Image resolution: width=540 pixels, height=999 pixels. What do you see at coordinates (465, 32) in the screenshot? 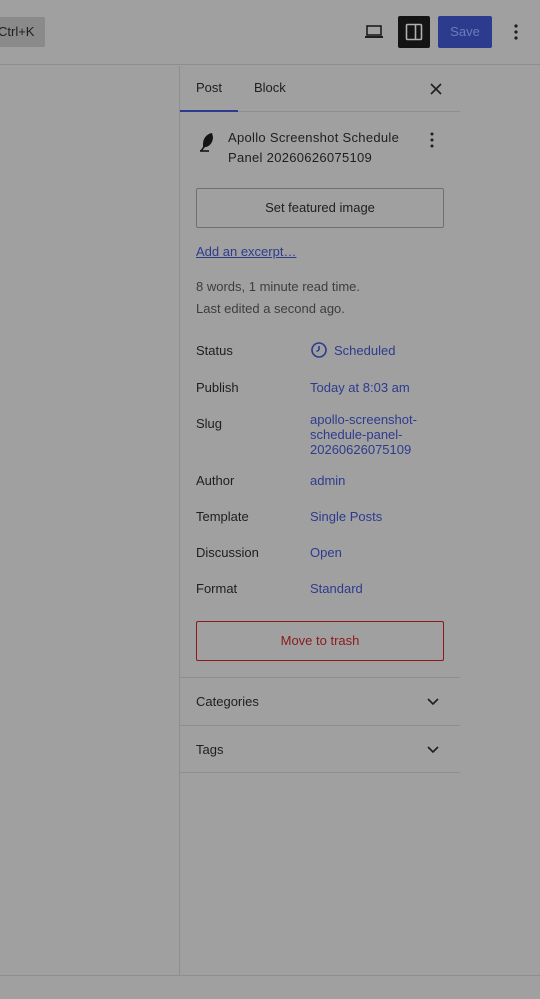
I see `save-button: Save` at bounding box center [465, 32].